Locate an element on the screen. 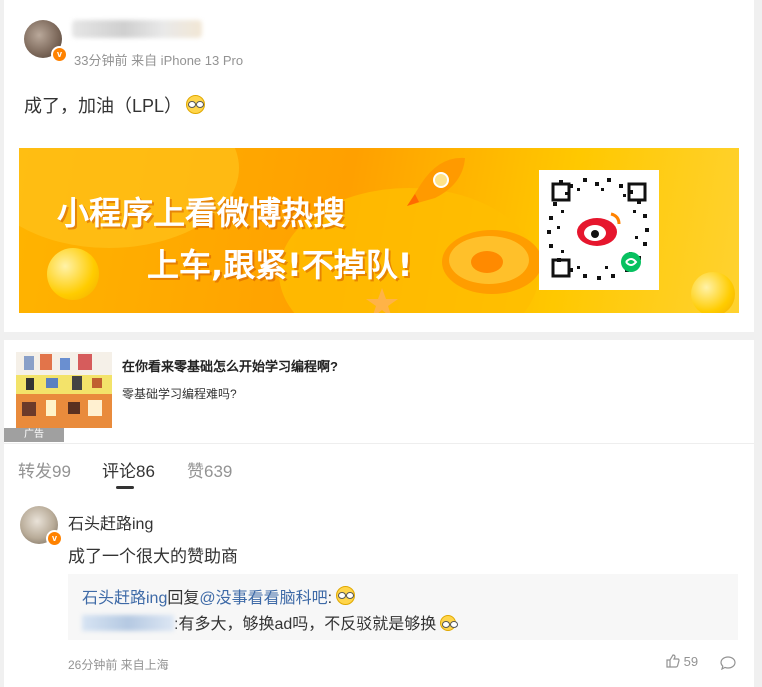 The image size is (762, 687). reply-box: 石头赶路ing回复@没事看看脑科吧: :有多大，够换ad吗，不反驳就是够换 is located at coordinates (403, 607).